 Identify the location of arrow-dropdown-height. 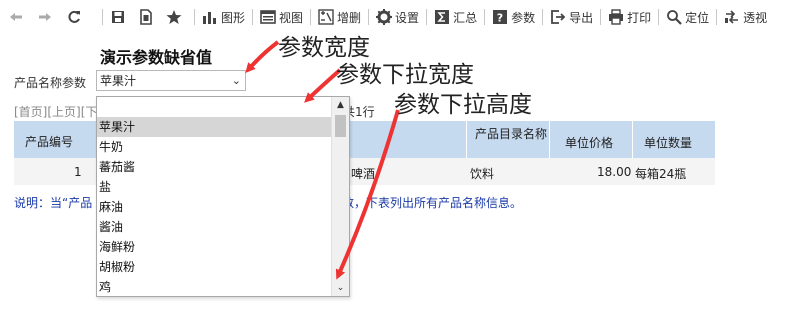
(367, 194).